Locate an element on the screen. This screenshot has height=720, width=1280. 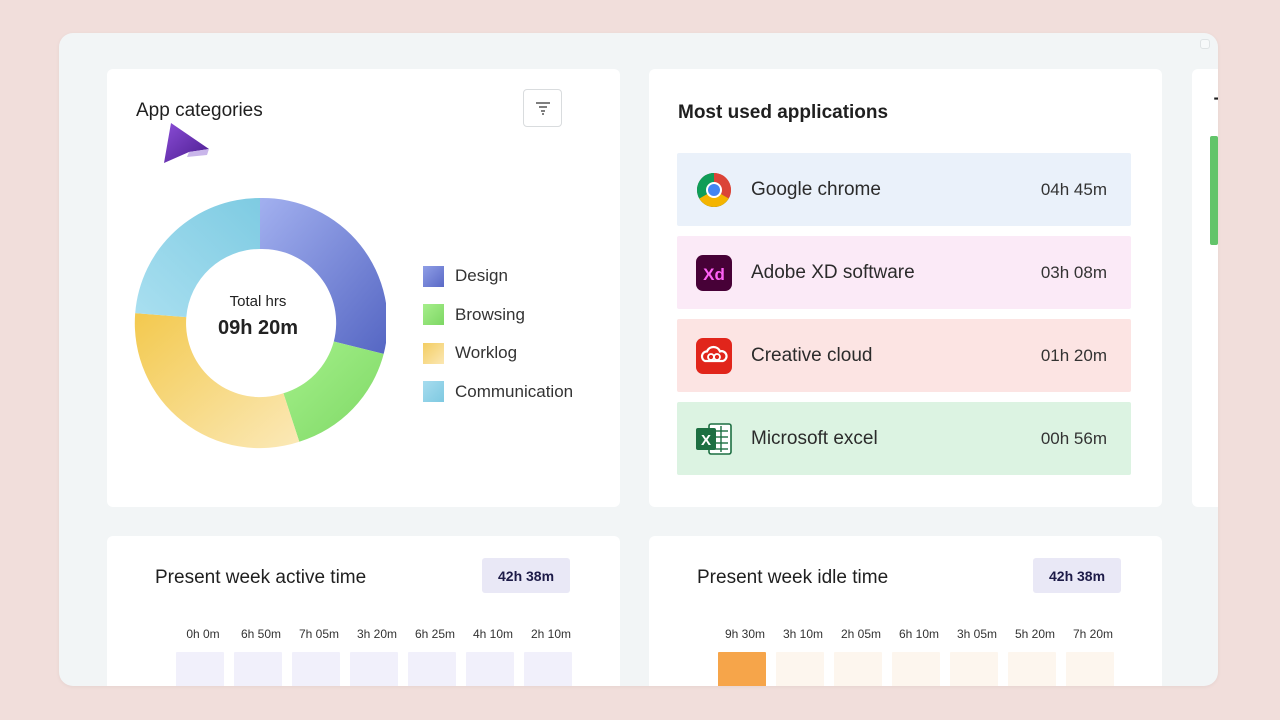
app-name: Google chrome is located at coordinates (816, 189).